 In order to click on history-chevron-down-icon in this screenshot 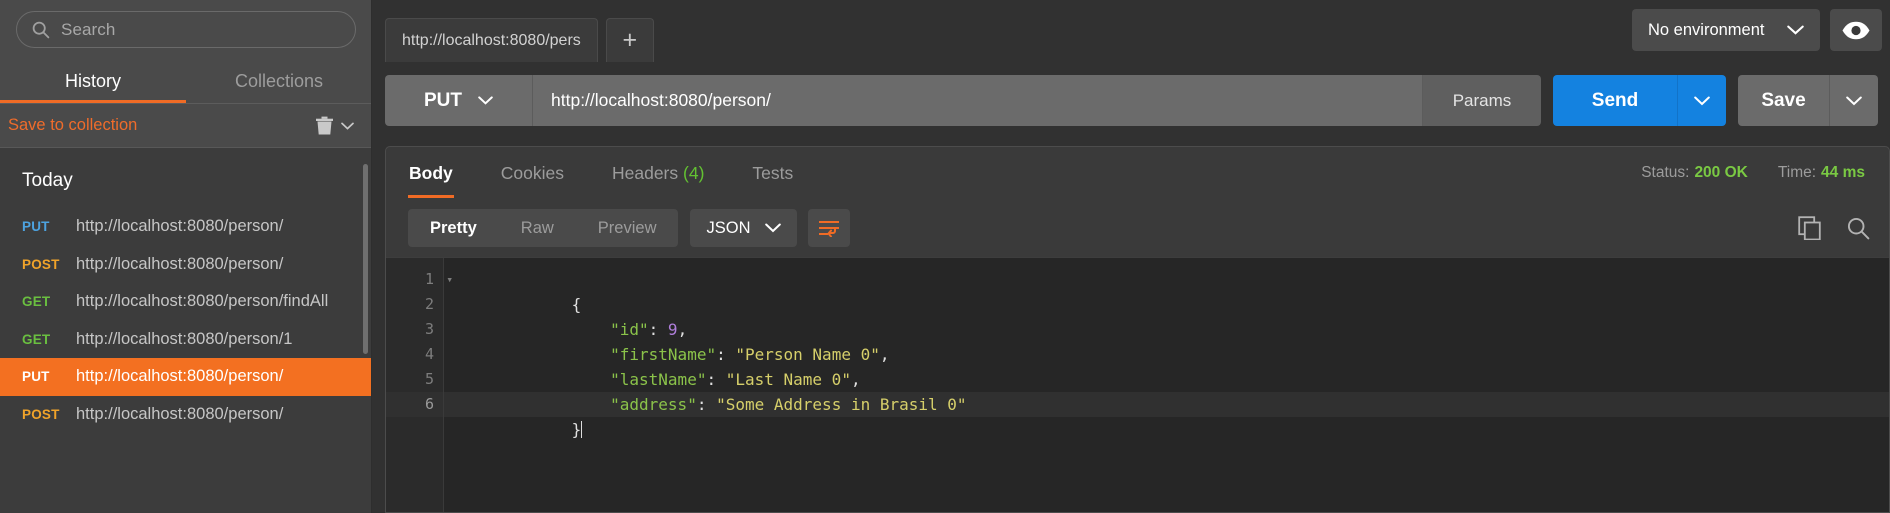, I will do `click(347, 126)`.